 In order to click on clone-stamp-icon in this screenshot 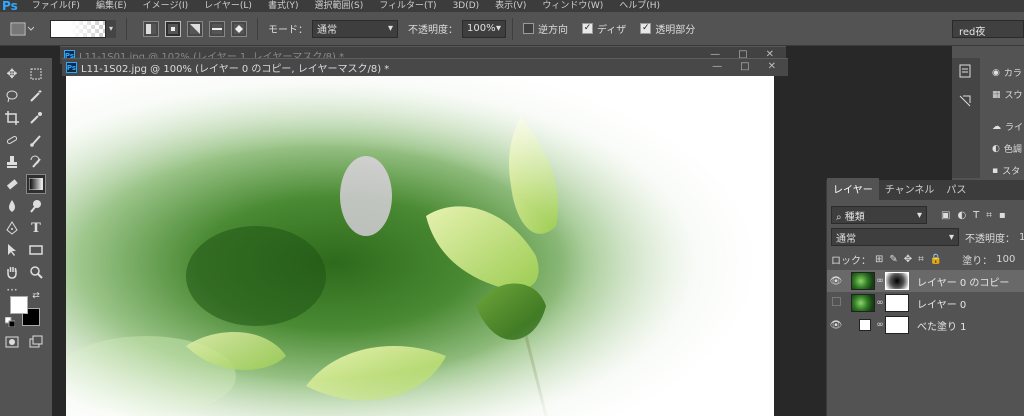, I will do `click(12, 162)`.